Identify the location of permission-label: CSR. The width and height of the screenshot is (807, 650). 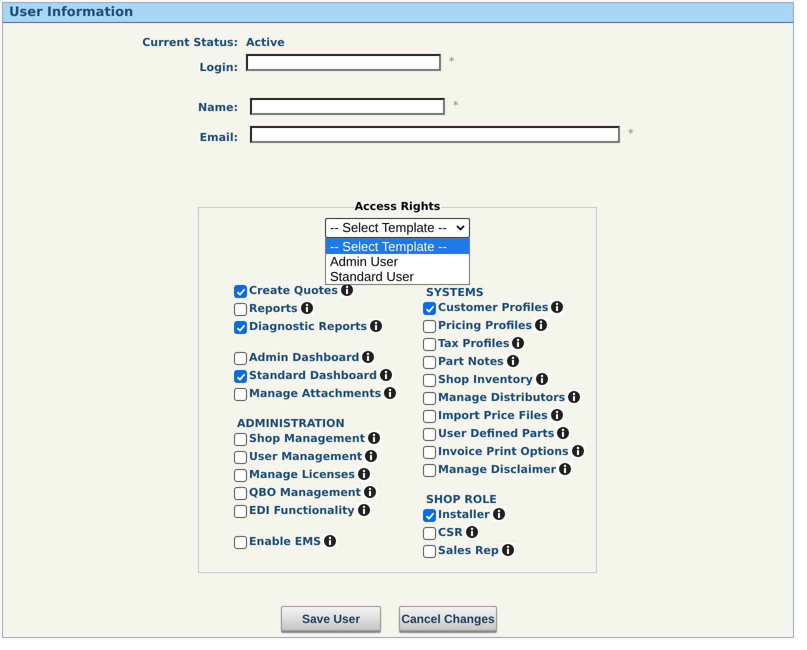
(450, 533).